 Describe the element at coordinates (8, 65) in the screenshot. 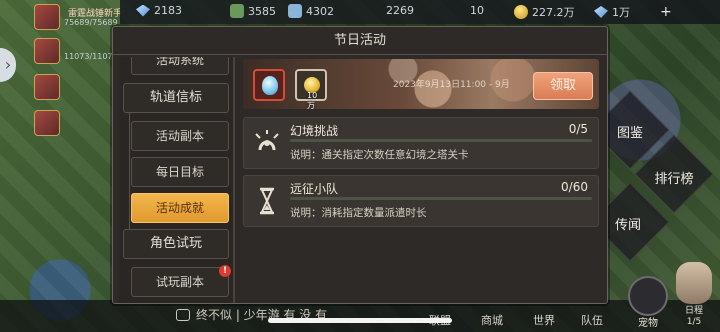

I see `expand-sidebar-button: ›` at that location.